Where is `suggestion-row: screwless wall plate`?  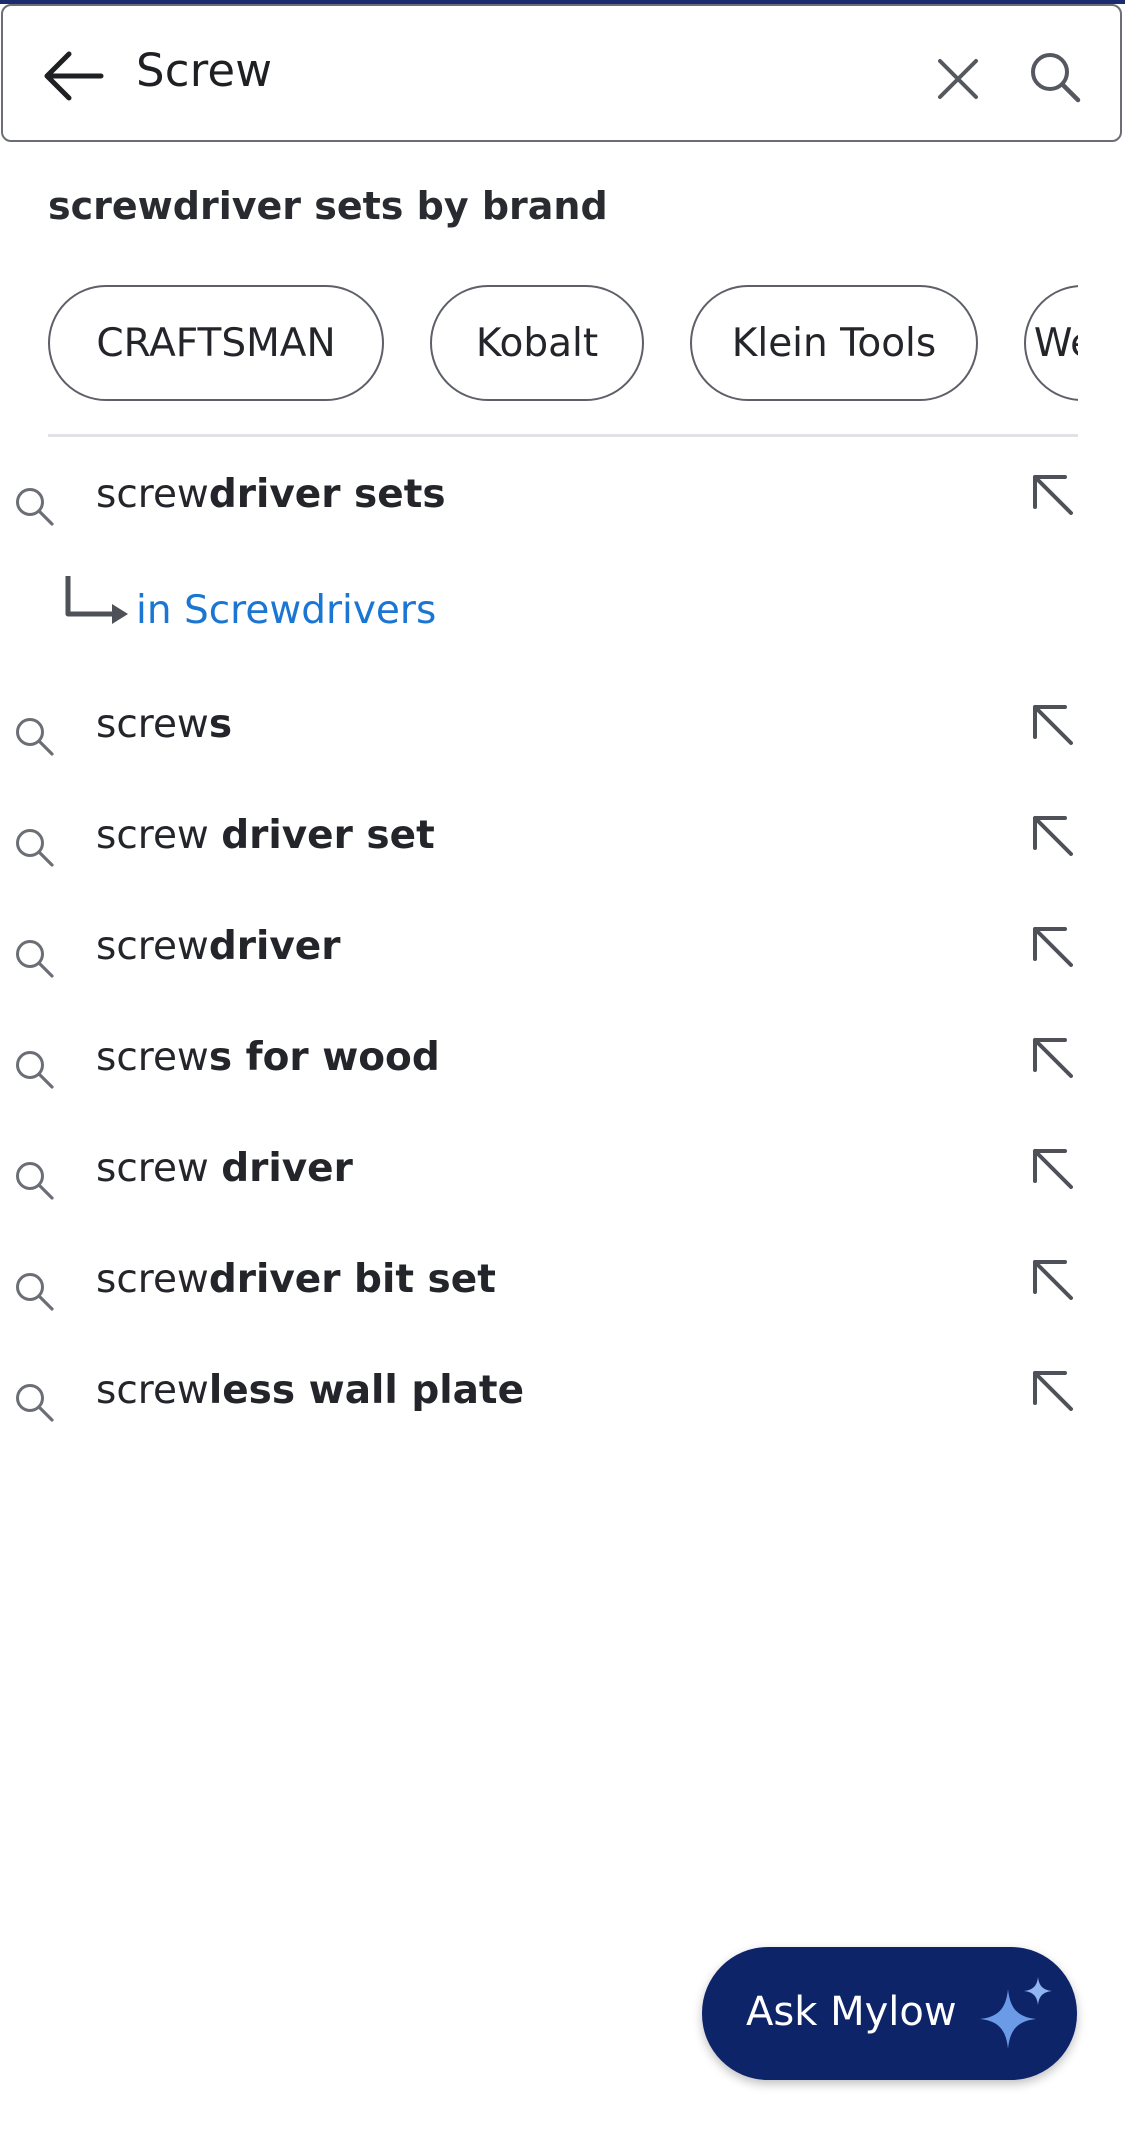 suggestion-row: screwless wall plate is located at coordinates (562, 1398).